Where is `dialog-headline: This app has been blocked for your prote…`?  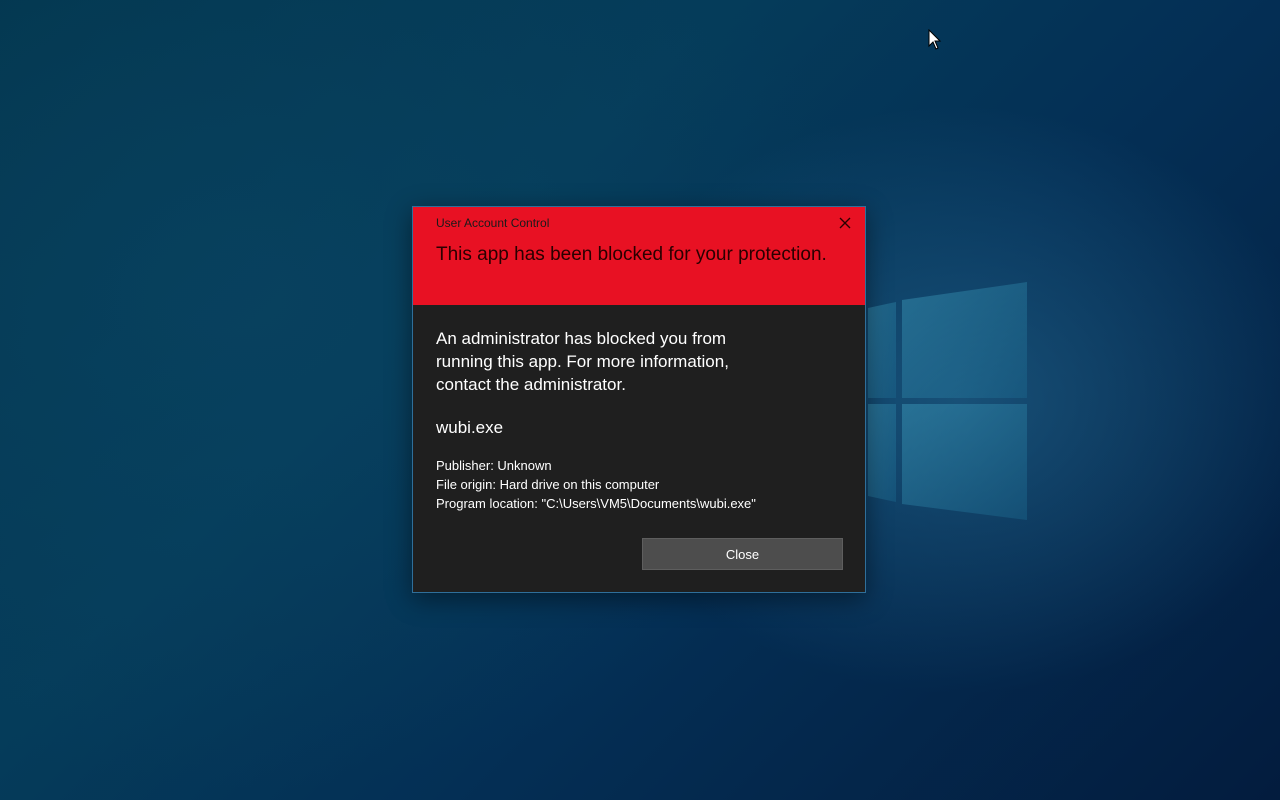 dialog-headline: This app has been blocked for your prote… is located at coordinates (631, 254).